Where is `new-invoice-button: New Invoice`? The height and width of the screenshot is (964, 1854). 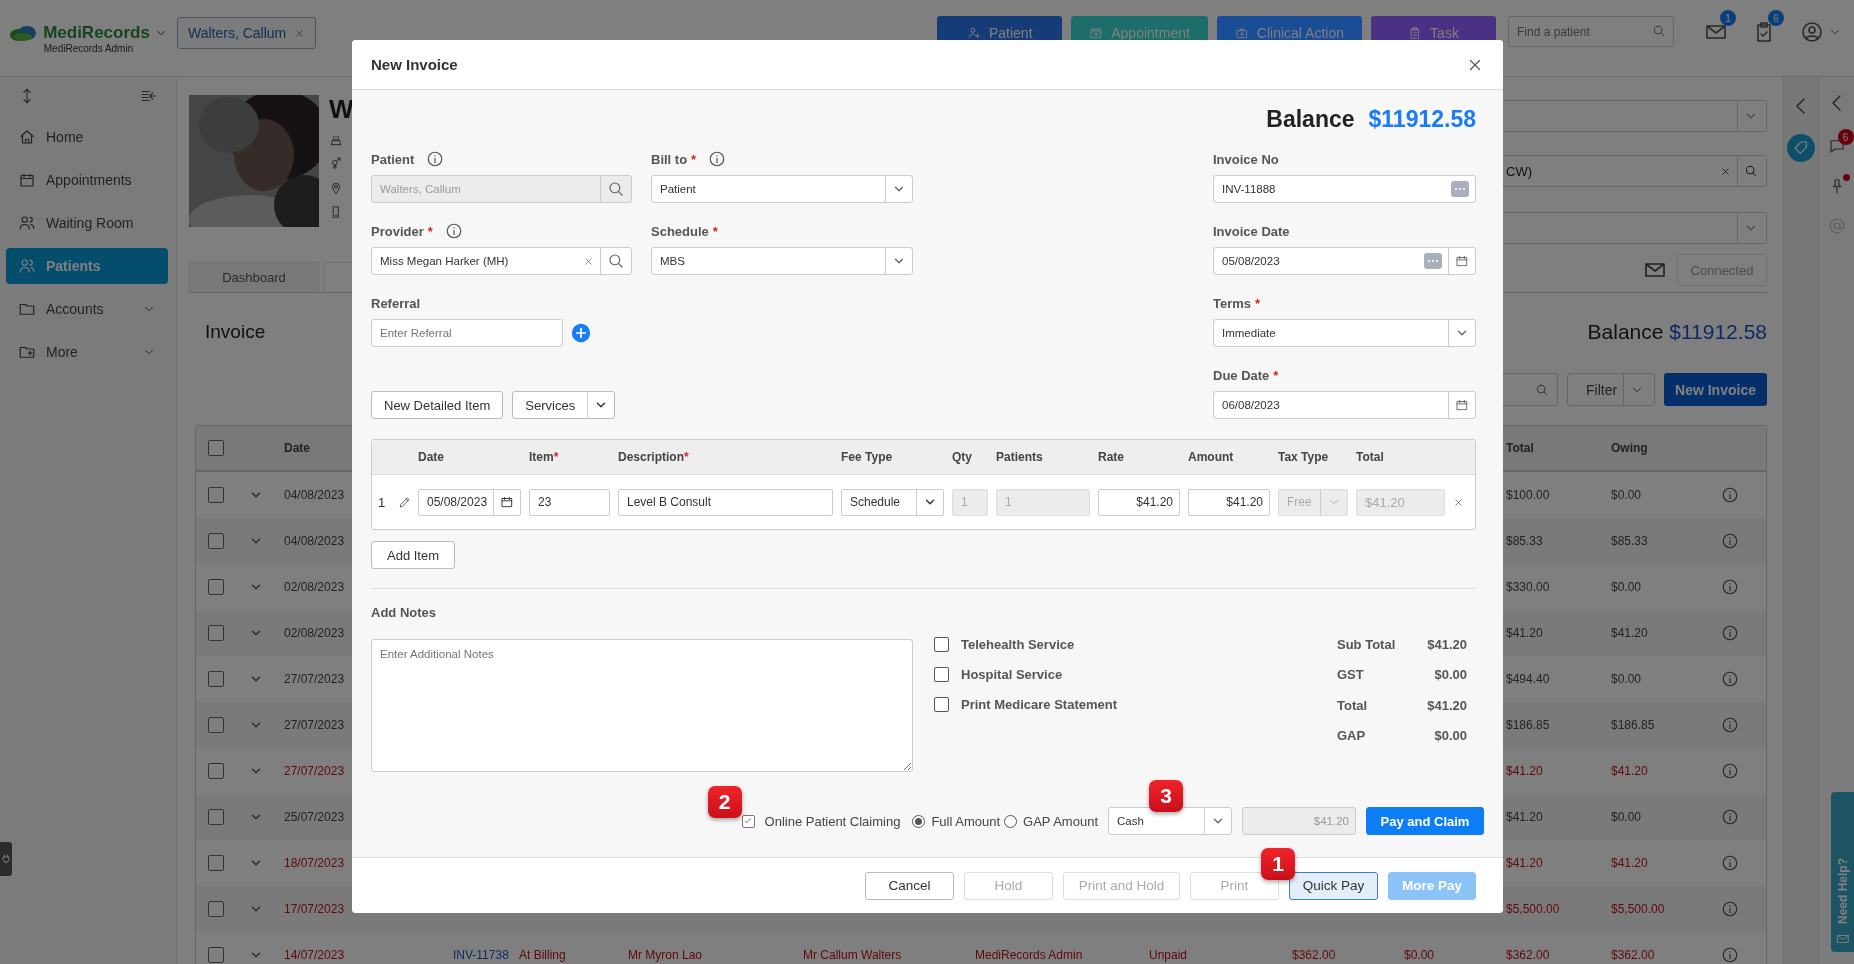 new-invoice-button: New Invoice is located at coordinates (1715, 389).